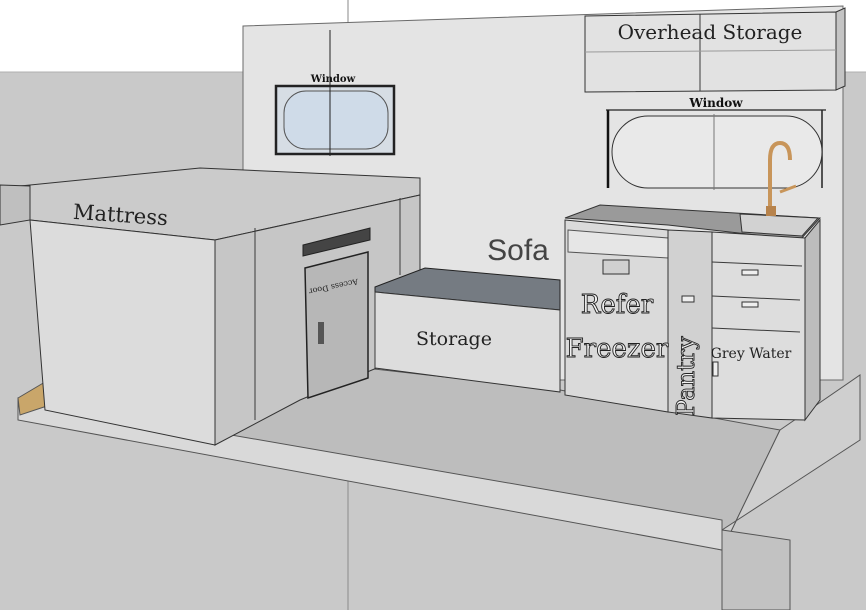 The image size is (866, 610). What do you see at coordinates (751, 354) in the screenshot?
I see `grey-water-label: Grey Water` at bounding box center [751, 354].